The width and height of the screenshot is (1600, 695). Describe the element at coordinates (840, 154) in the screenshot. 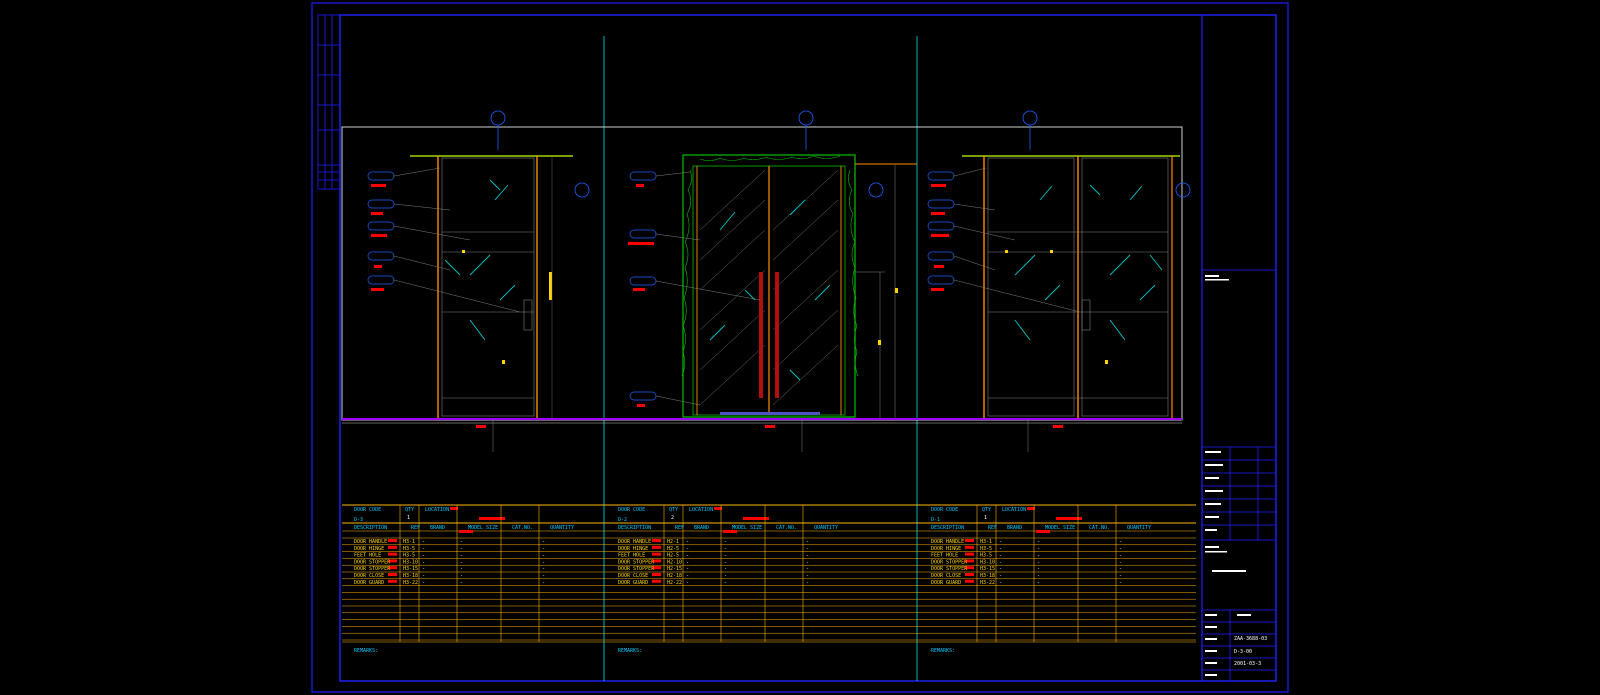

I see `section-bubbles` at that location.